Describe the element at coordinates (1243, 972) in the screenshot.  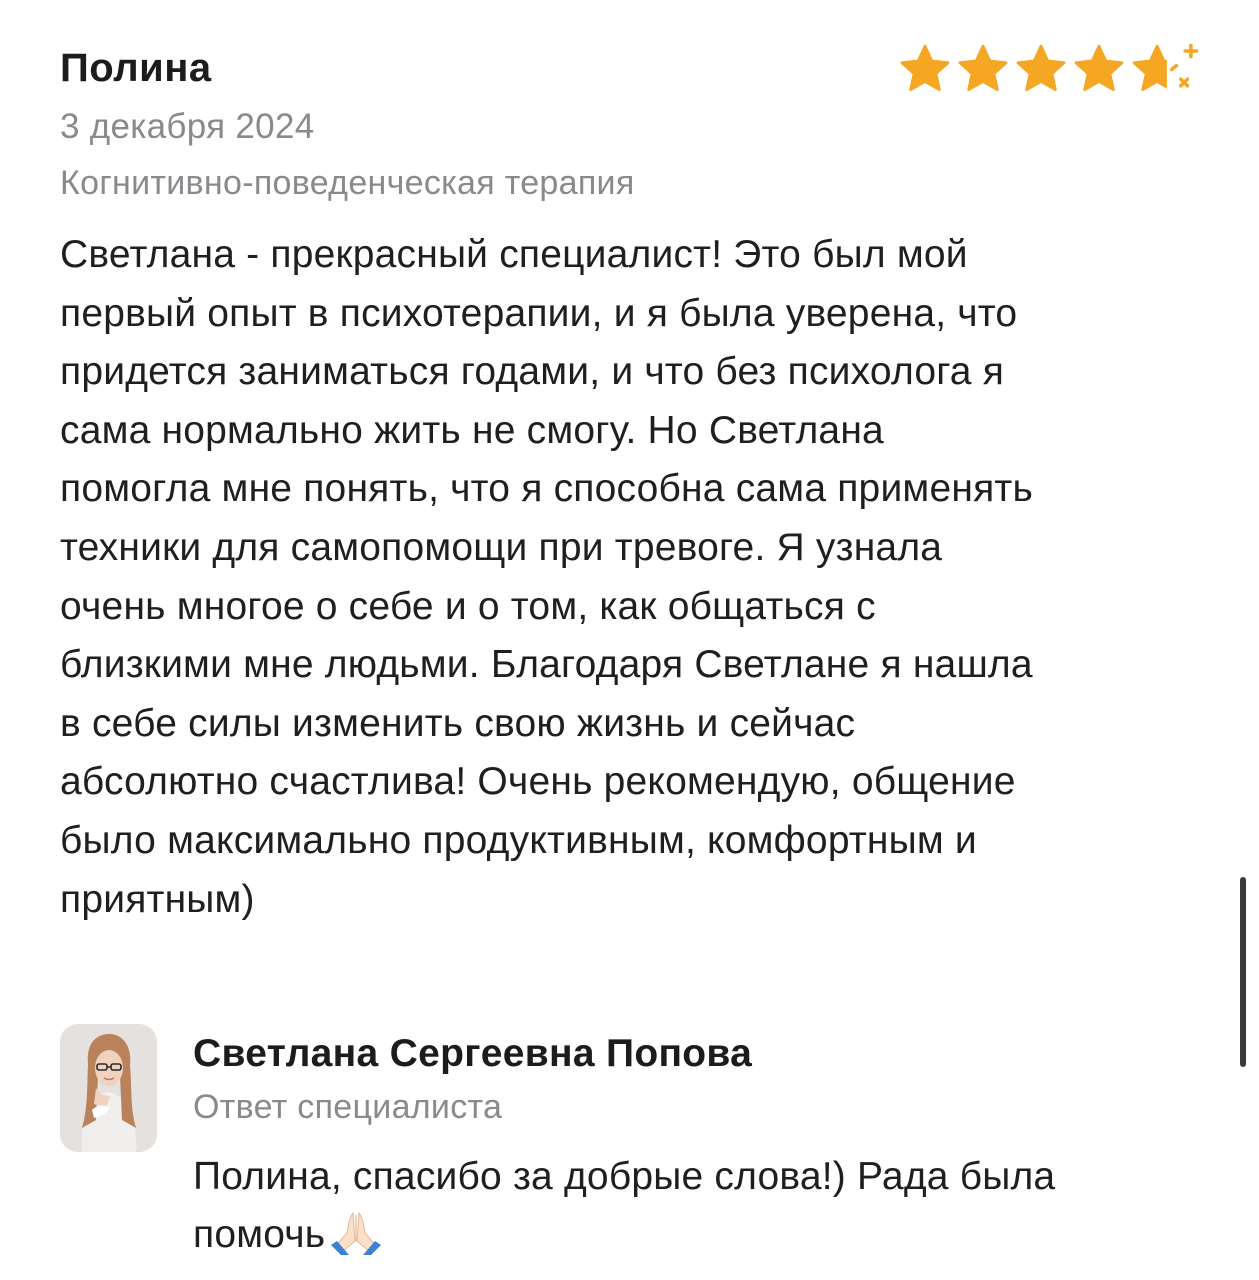
I see `scrollbar` at that location.